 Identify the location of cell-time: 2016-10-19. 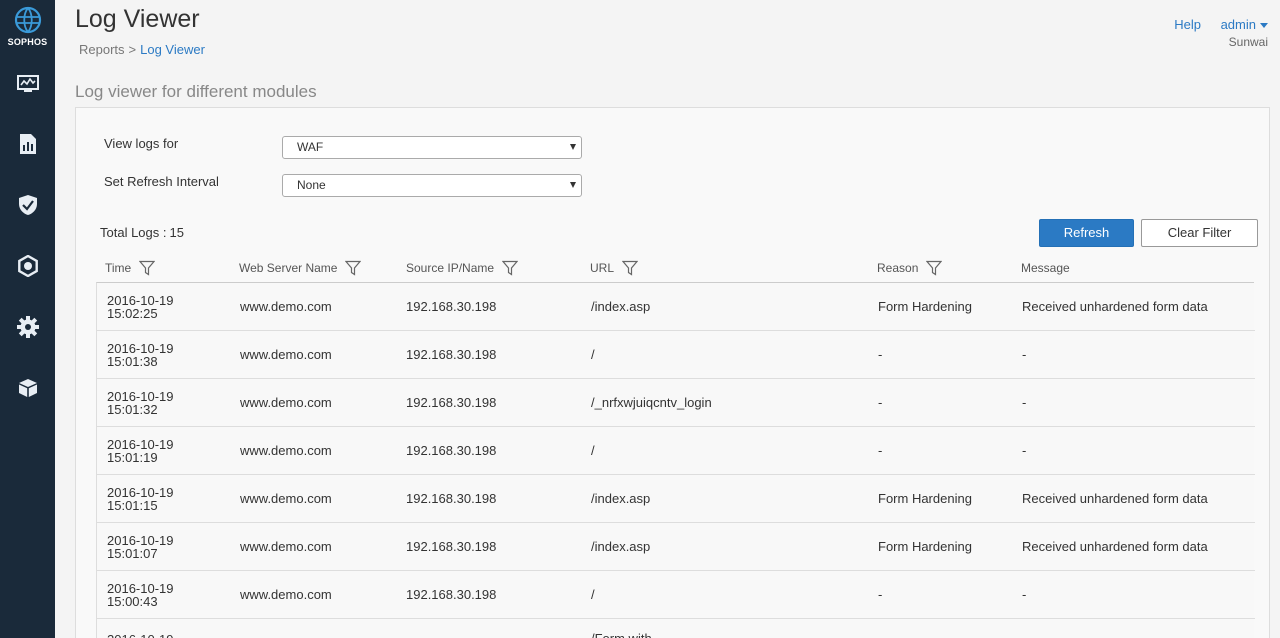
(140, 628).